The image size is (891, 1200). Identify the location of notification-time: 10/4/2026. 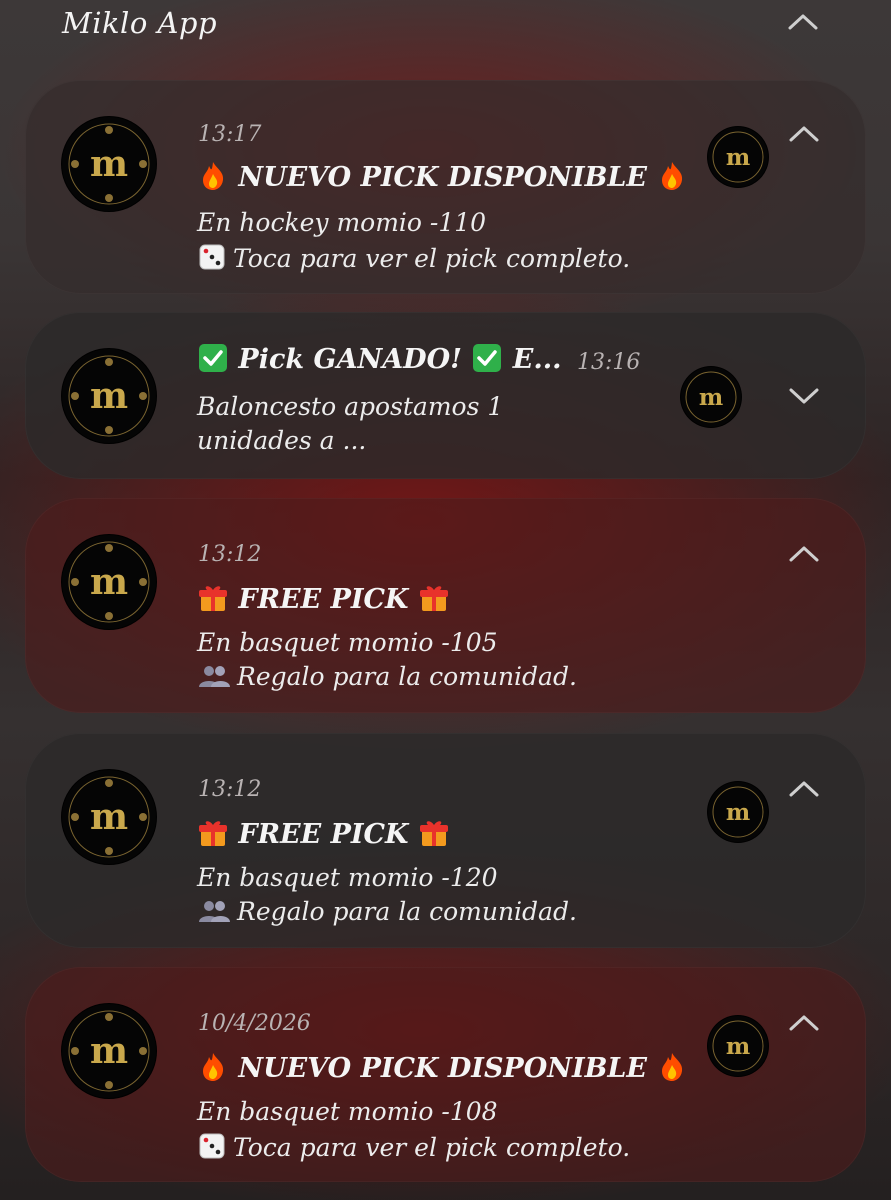
(254, 1023).